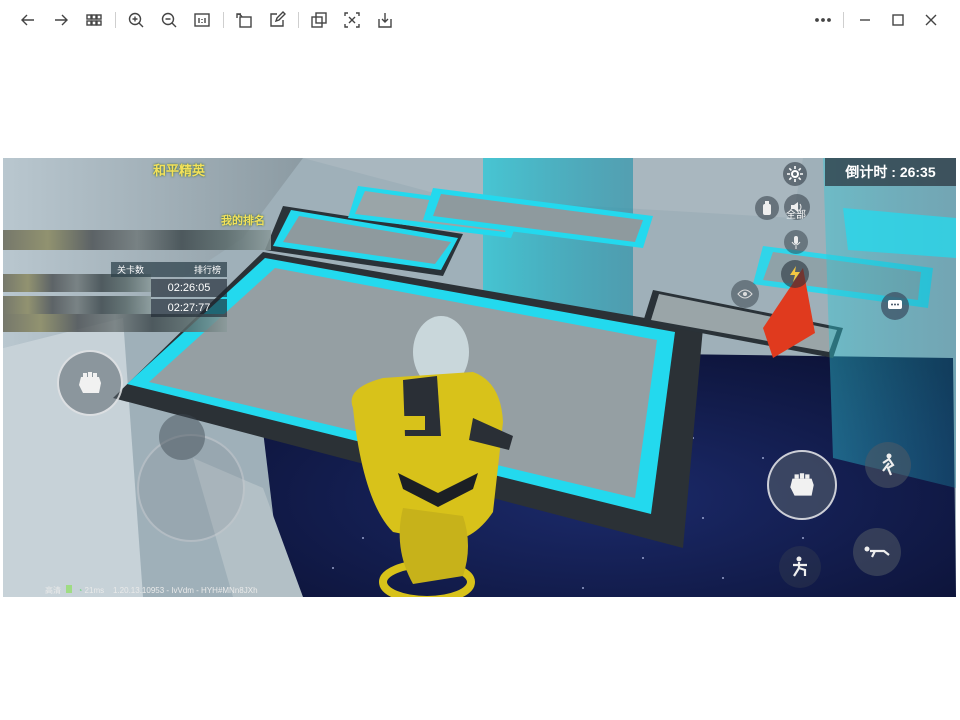  Describe the element at coordinates (243, 221) in the screenshot. I see `my-ranking-label: 我的排名` at that location.